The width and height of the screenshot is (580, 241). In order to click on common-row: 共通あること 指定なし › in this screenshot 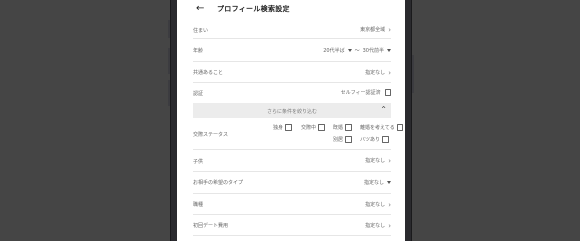, I will do `click(292, 72)`.